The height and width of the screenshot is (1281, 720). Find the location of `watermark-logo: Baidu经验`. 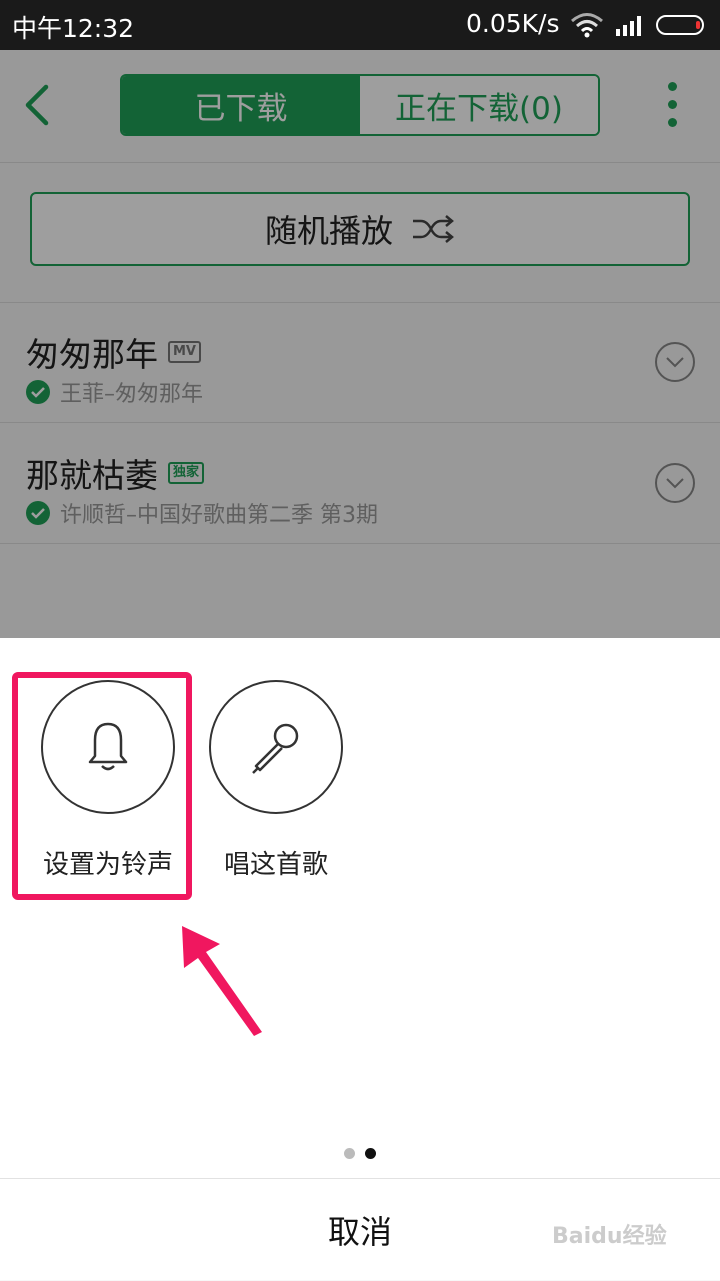

watermark-logo: Baidu经验 is located at coordinates (609, 1236).